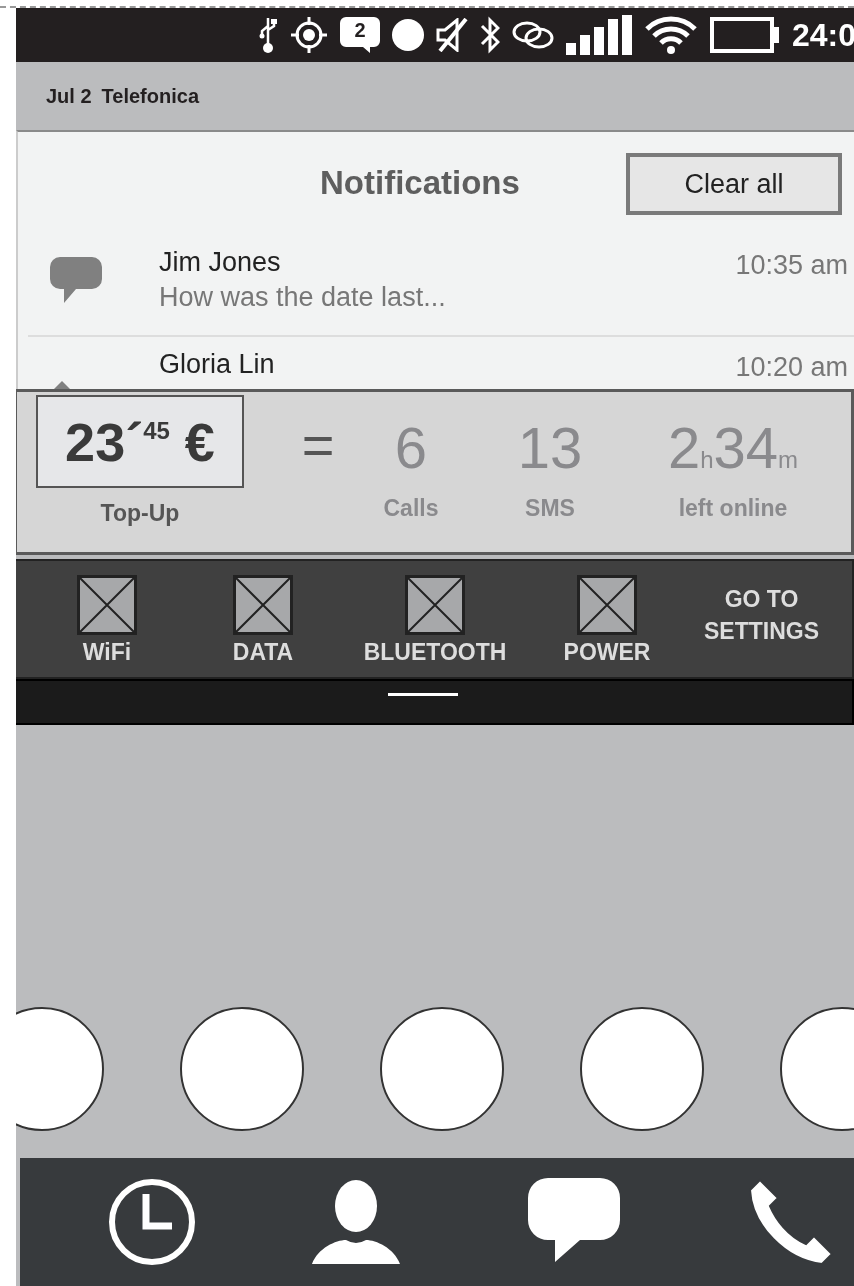  I want to click on sender-name: Gloria Lin, so click(217, 364).